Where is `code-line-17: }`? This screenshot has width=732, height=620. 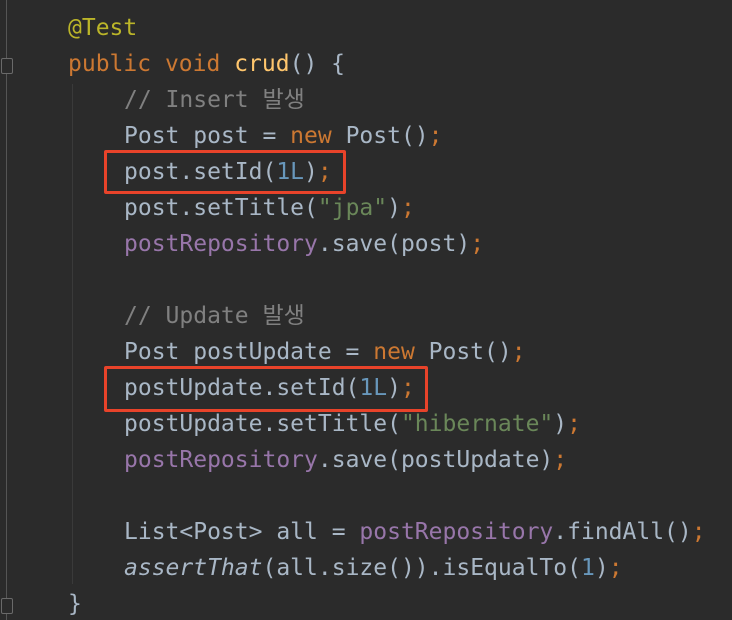
code-line-17: } is located at coordinates (75, 603).